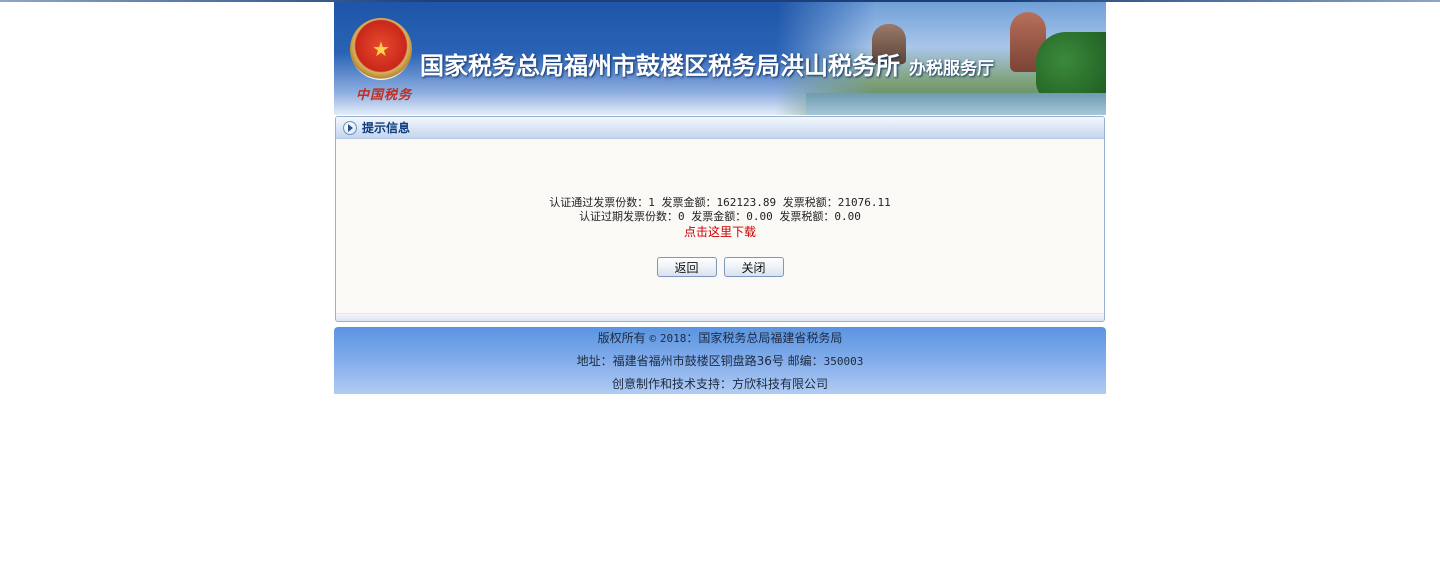 The height and width of the screenshot is (575, 1440). I want to click on copyright-owner: ：国家税务总局福建省税务局, so click(764, 338).